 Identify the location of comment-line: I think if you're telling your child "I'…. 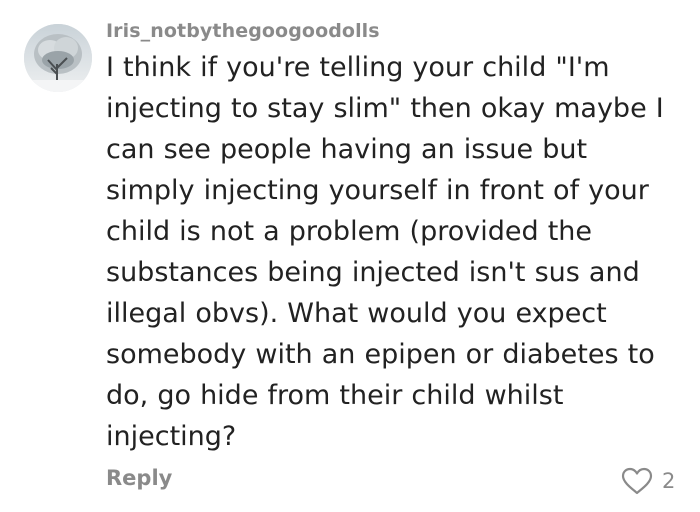
(358, 67).